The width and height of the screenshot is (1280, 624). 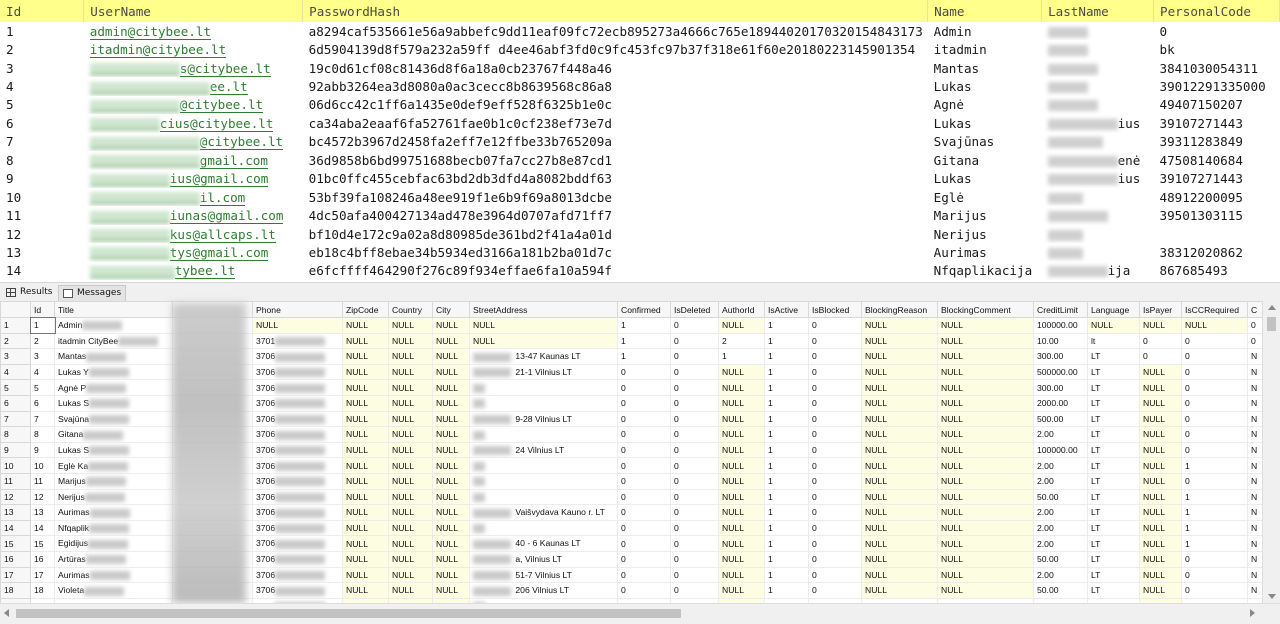 I want to click on grid-cell: lt, so click(x=1113, y=341).